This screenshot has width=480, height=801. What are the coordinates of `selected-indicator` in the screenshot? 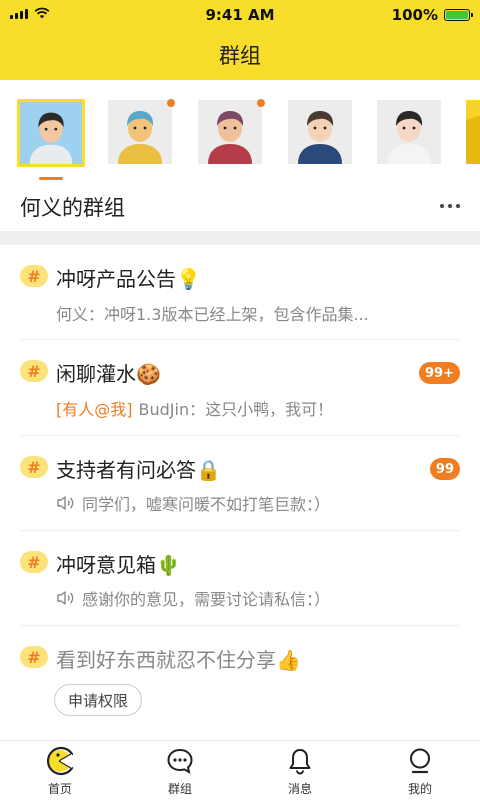 It's located at (51, 178).